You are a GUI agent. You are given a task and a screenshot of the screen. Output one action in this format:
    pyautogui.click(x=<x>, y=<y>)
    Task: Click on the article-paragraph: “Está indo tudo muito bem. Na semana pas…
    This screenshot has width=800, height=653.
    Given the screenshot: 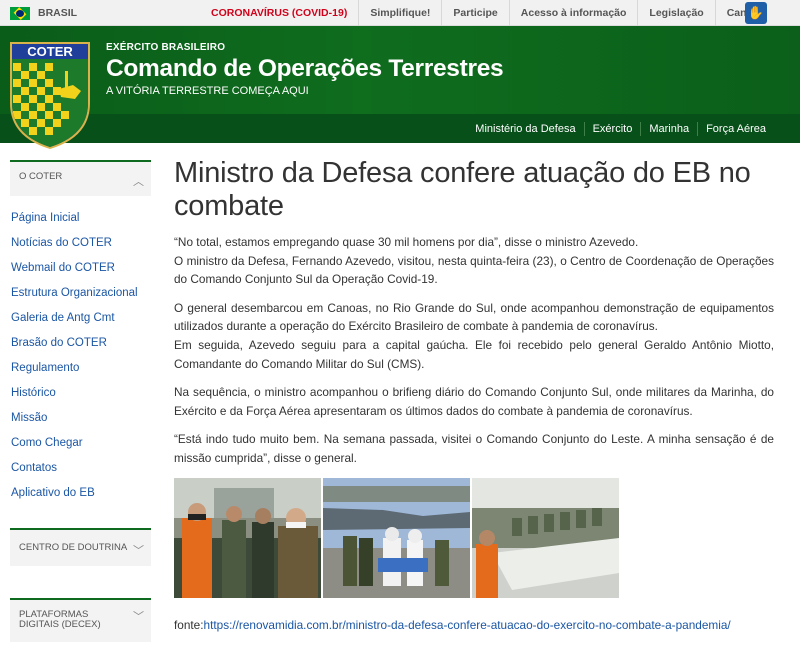 What is the action you would take?
    pyautogui.click(x=474, y=448)
    